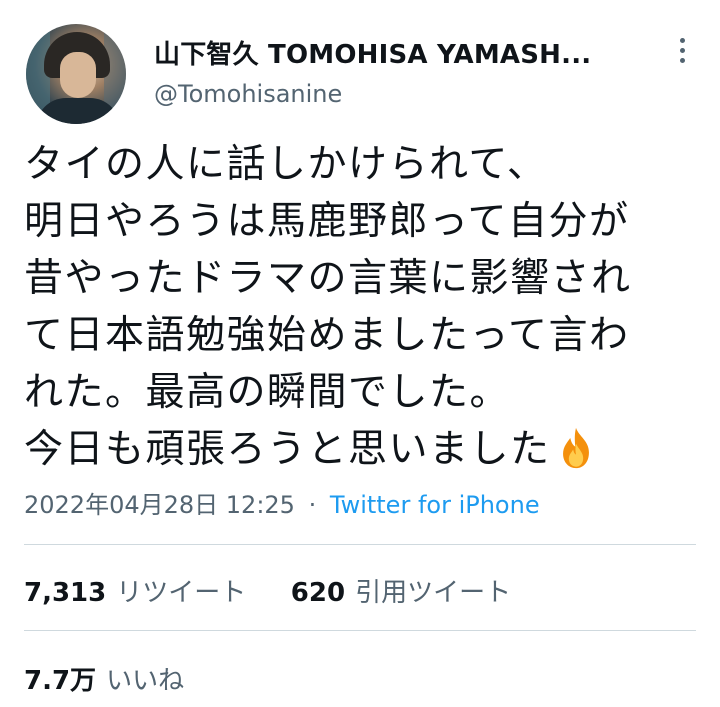  Describe the element at coordinates (682, 53) in the screenshot. I see `more-options-icon` at that location.